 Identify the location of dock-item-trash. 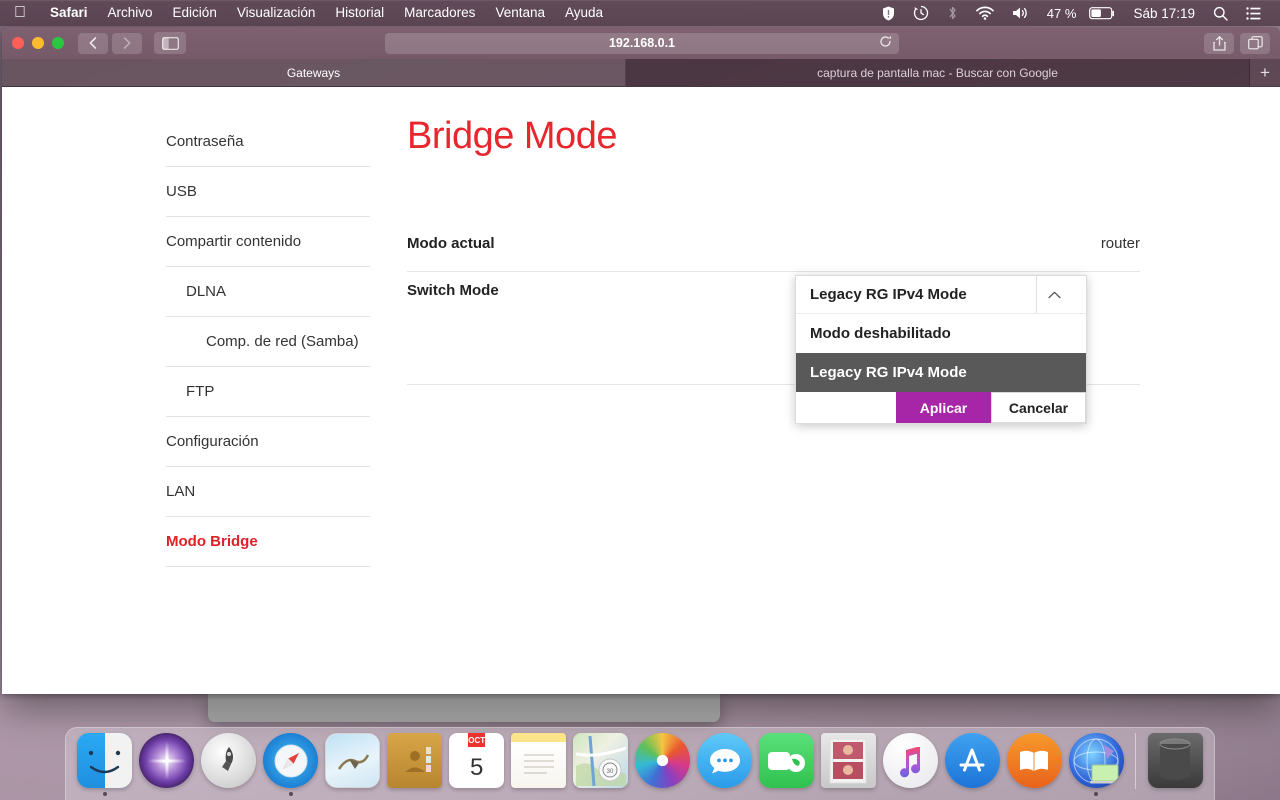
(1175, 766).